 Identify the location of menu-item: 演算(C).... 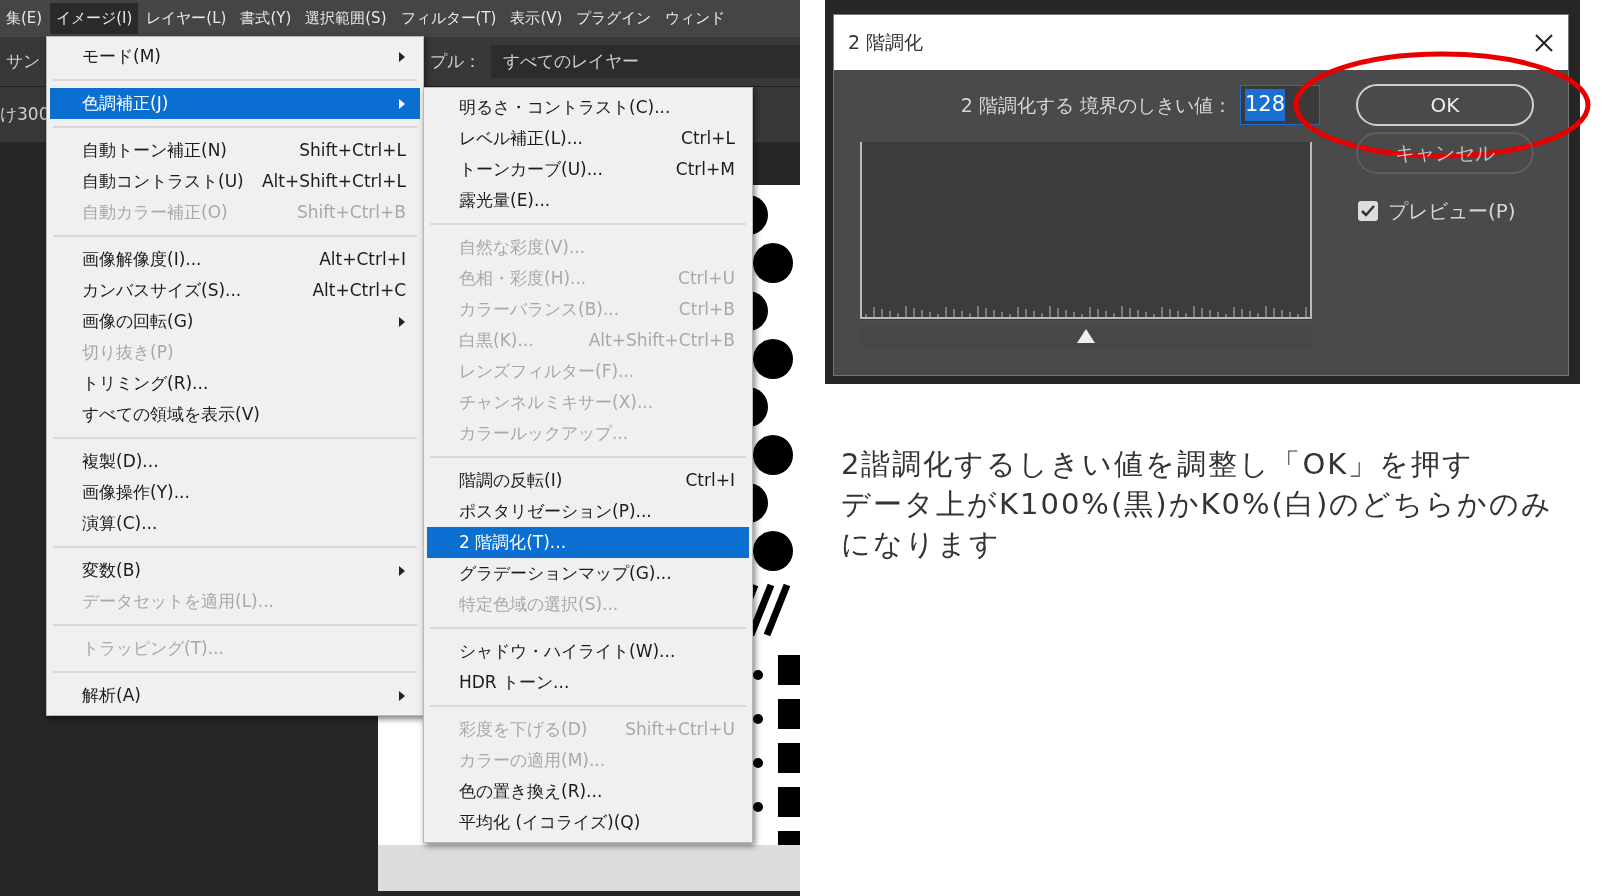
(235, 523).